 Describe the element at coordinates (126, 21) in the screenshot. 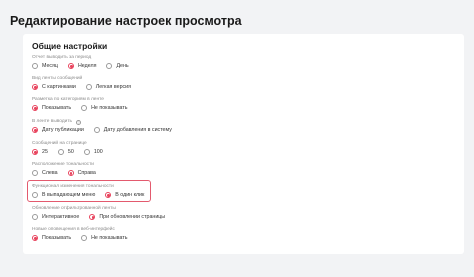

I see `page-title: Редактирование настроек просмотра` at that location.